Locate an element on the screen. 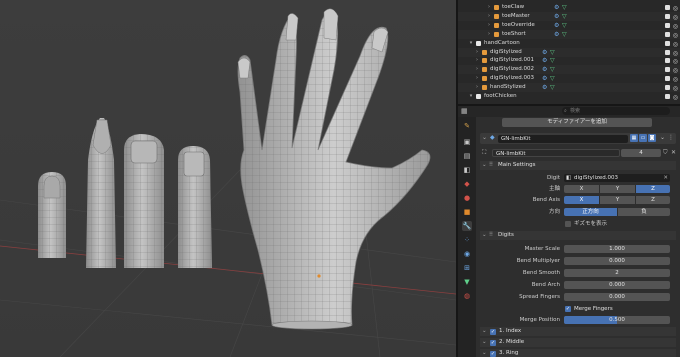  node-tree-icon: ⛶ is located at coordinates (484, 152).